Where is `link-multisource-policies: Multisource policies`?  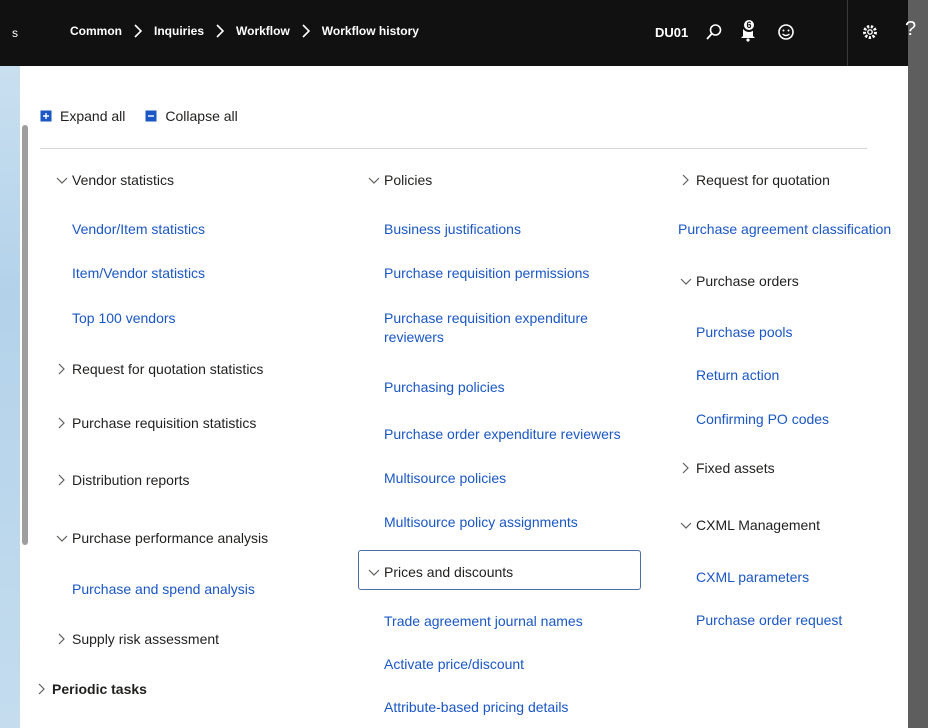
link-multisource-policies: Multisource policies is located at coordinates (445, 478).